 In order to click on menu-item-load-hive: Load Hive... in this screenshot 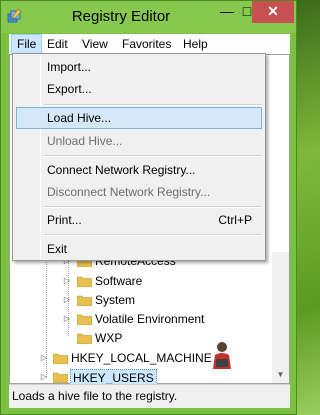, I will do `click(139, 118)`.